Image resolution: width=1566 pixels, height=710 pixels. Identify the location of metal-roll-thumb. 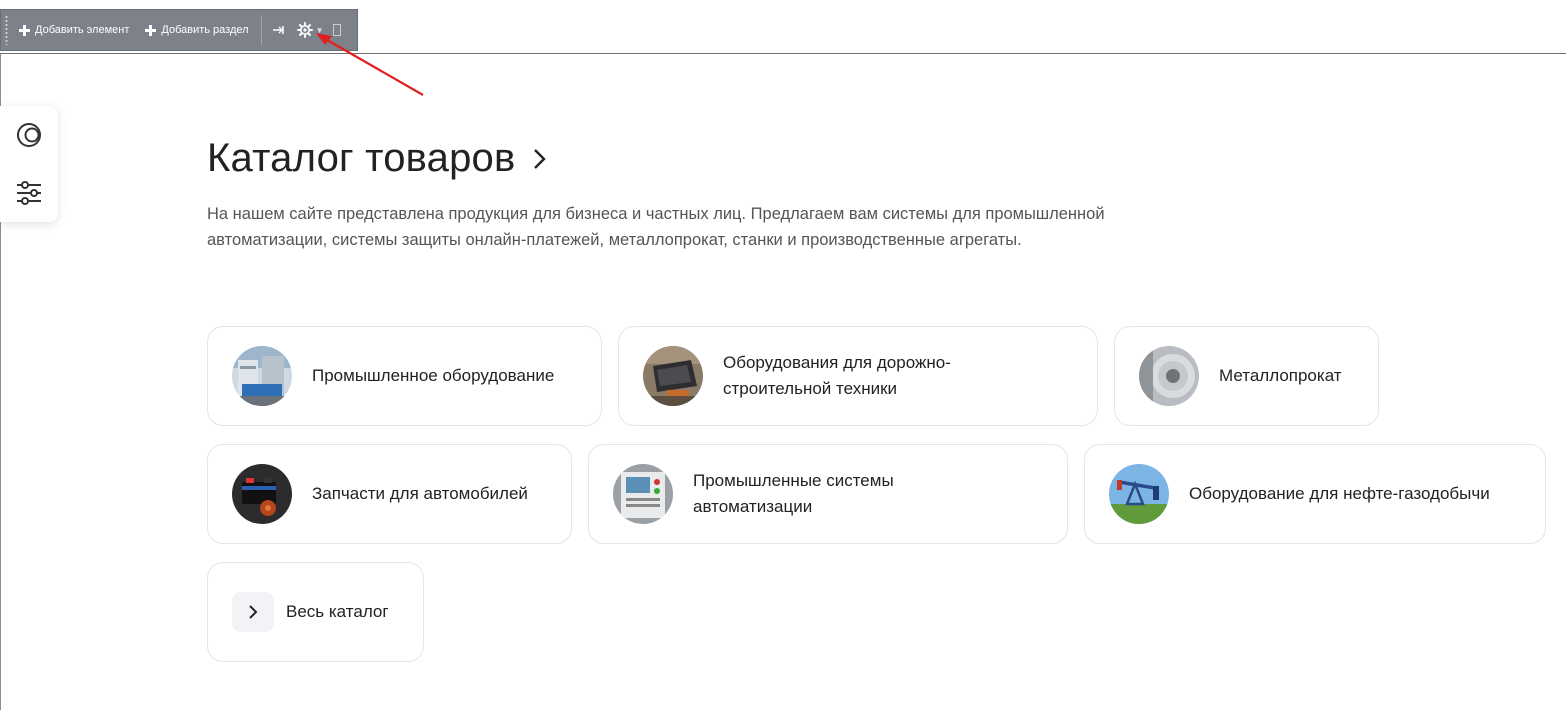
(1169, 376).